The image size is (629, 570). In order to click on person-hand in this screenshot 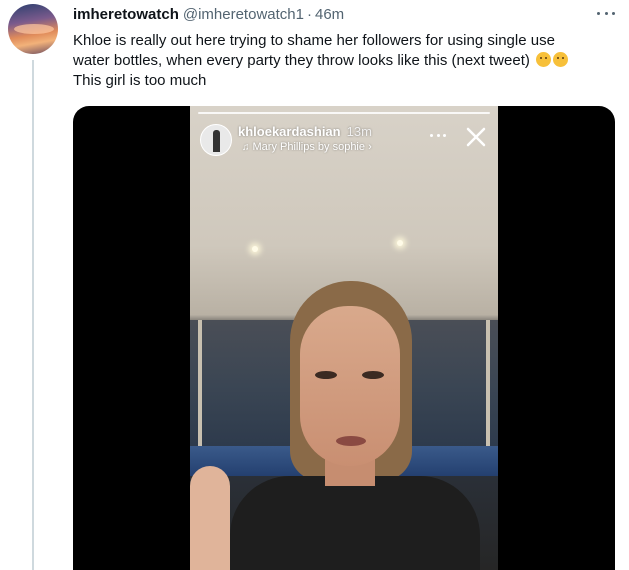, I will do `click(210, 518)`.